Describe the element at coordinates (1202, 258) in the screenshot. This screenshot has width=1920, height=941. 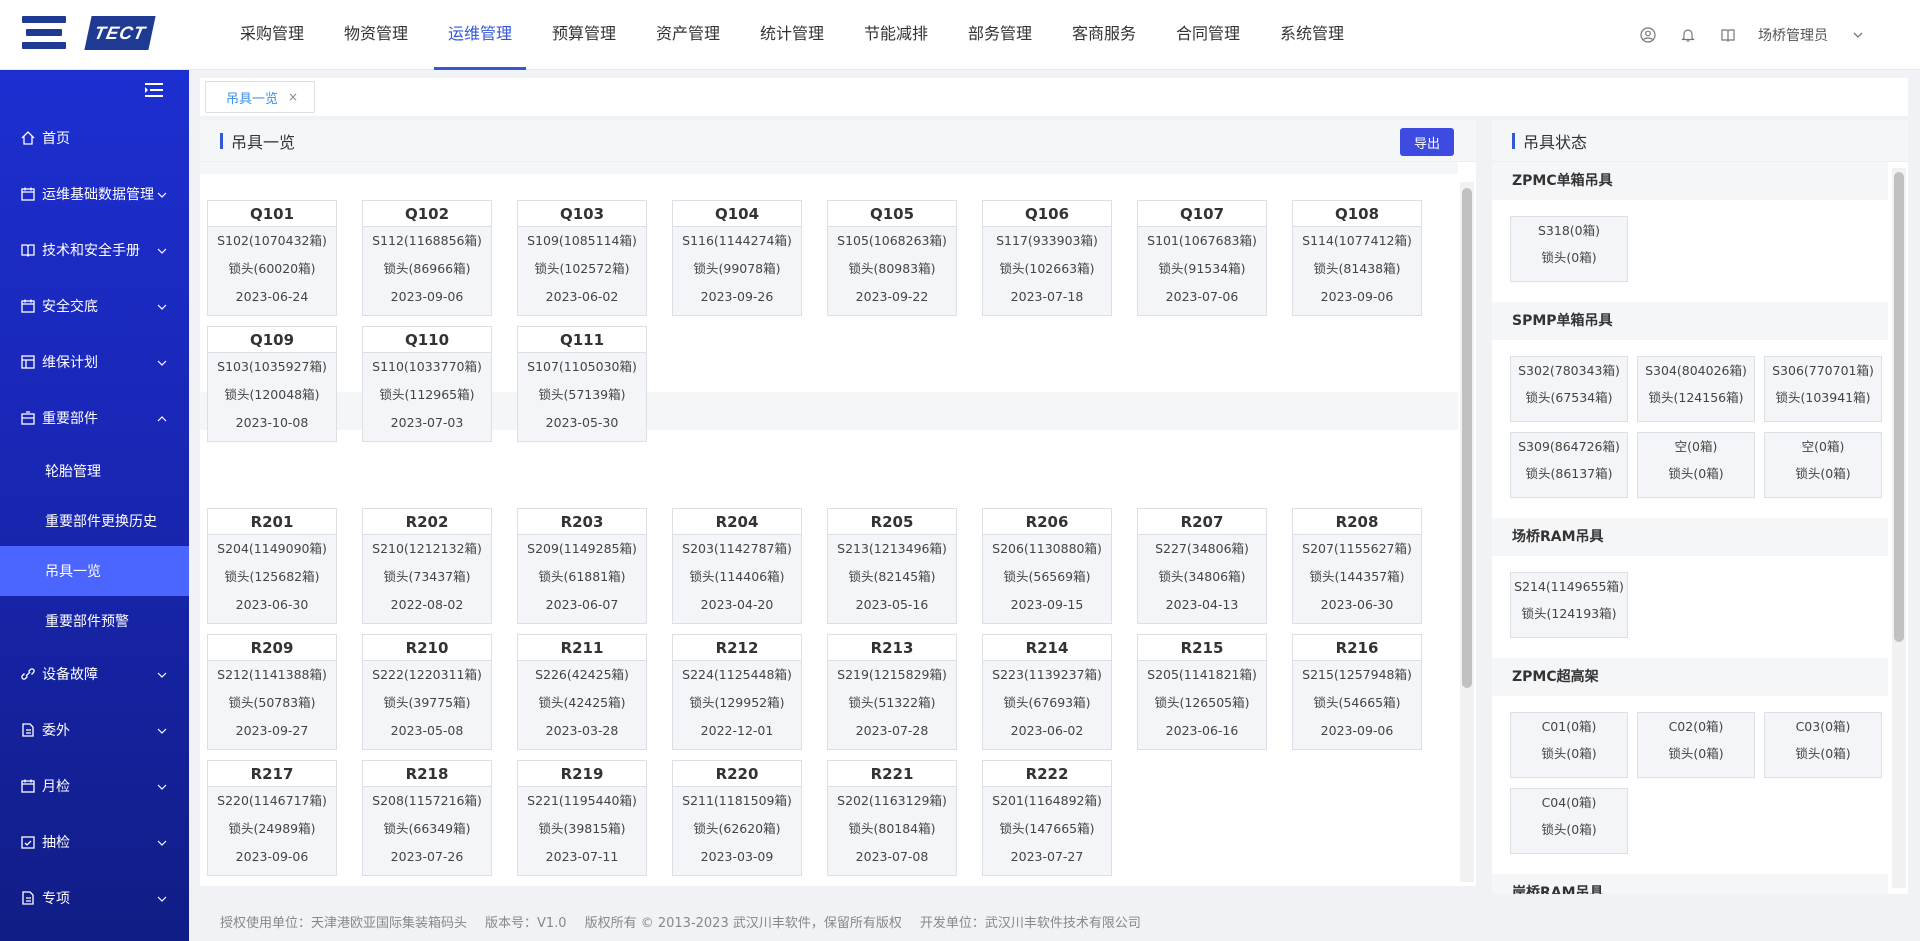
I see `spreader-card: Q107 S101(1067683箱) 锁头(91534箱) 2023-07-06` at that location.